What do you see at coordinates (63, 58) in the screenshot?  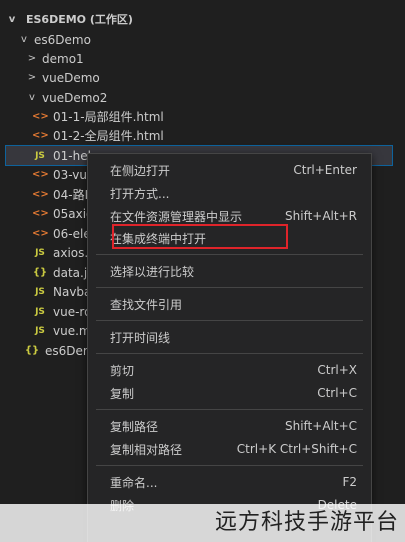 I see `tree-item-label: demo1` at bounding box center [63, 58].